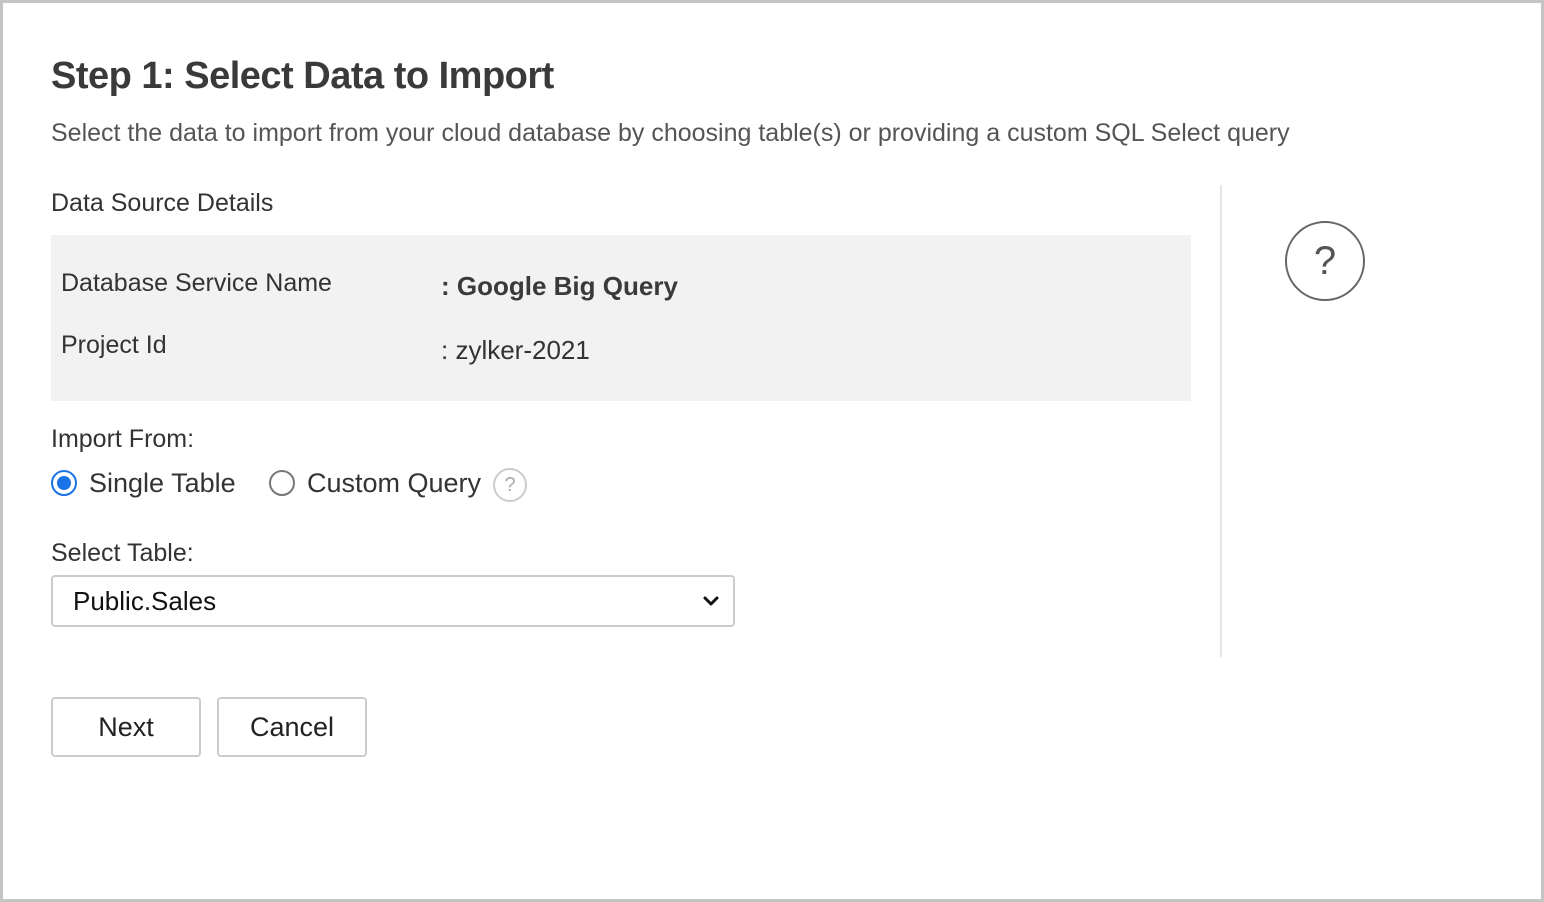  What do you see at coordinates (393, 601) in the screenshot?
I see `select-table-dropdown: Public.Sales` at bounding box center [393, 601].